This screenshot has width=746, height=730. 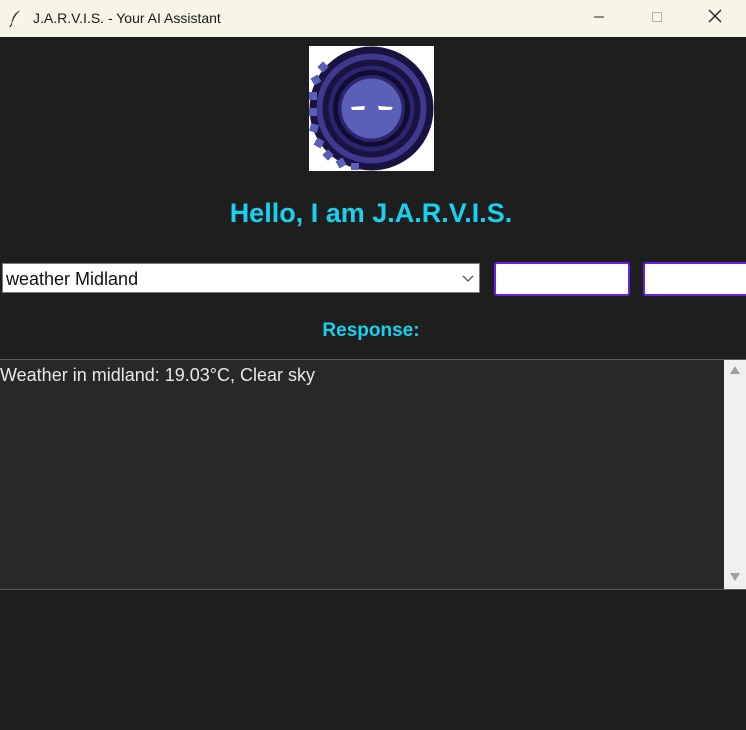 I want to click on scroll-down-button, so click(x=735, y=578).